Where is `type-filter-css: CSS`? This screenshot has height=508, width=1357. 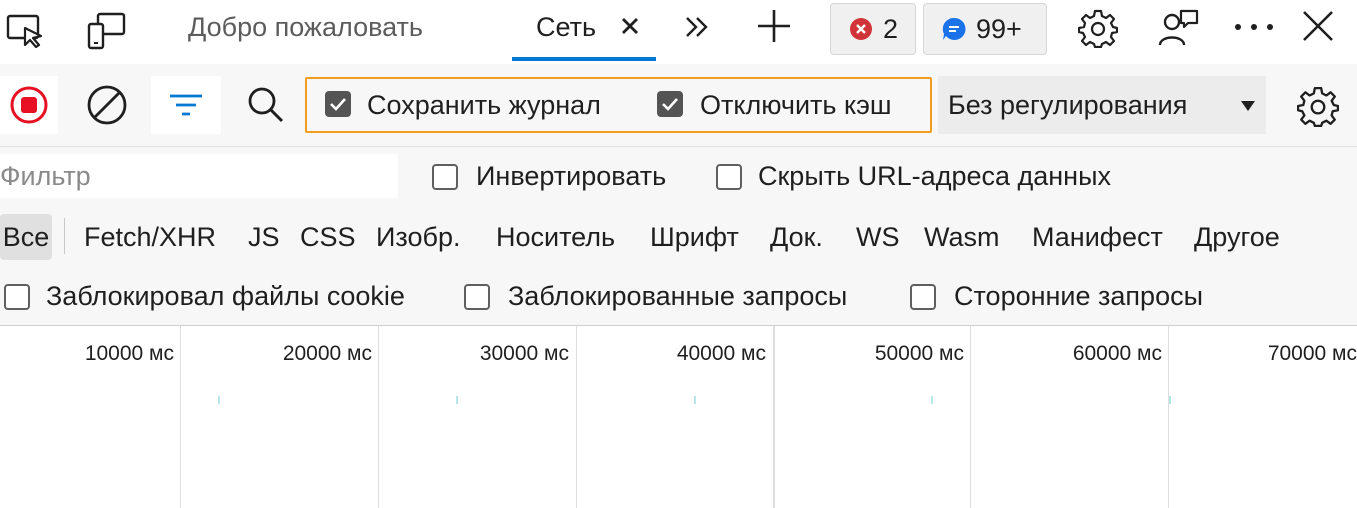
type-filter-css: CSS is located at coordinates (328, 237).